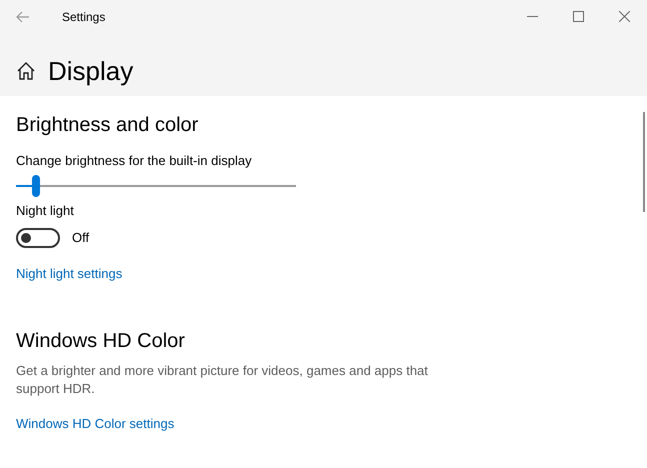 The image size is (647, 468). I want to click on toggle-switch, so click(38, 238).